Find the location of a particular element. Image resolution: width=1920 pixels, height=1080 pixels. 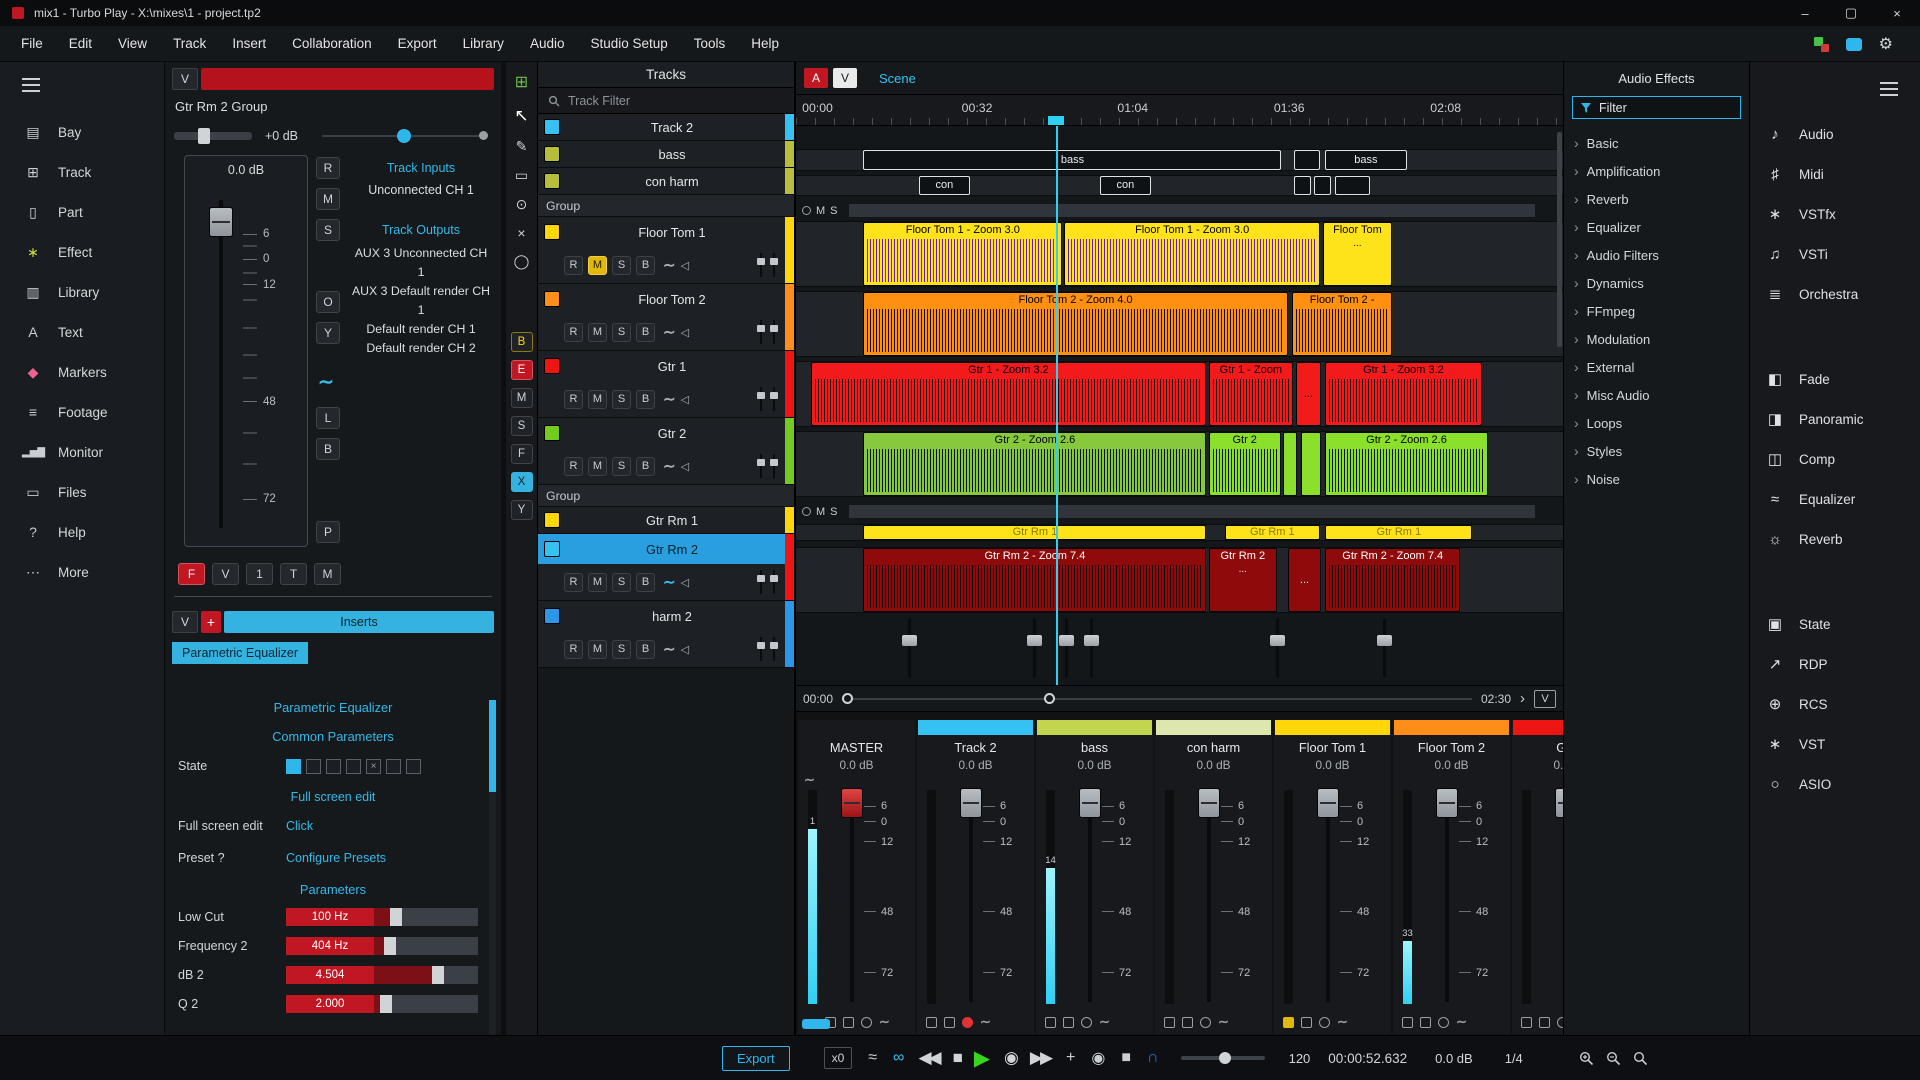

rs-item-midi: ♯ Midi is located at coordinates (1835, 174).